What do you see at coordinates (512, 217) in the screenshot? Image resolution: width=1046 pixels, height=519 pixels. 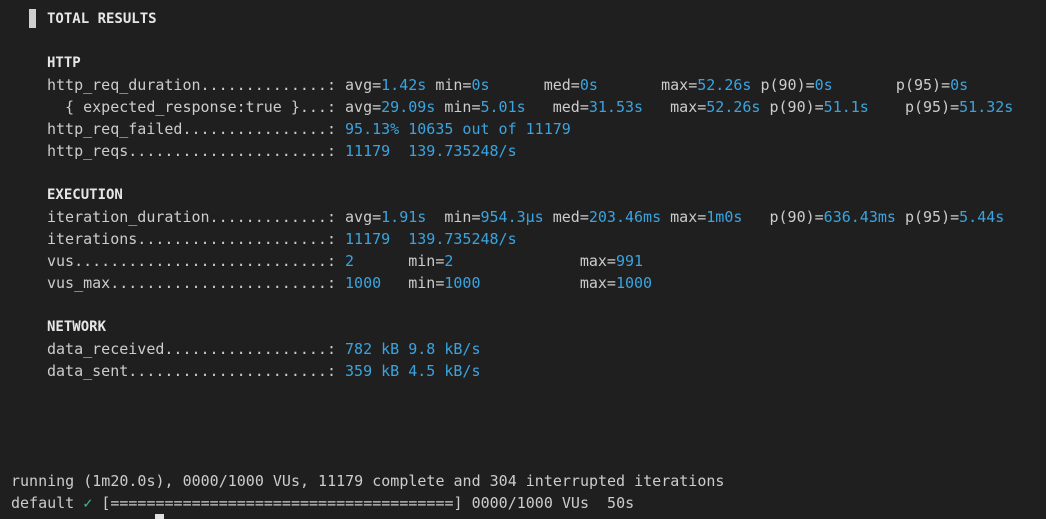 I see `min-value: 954.3µs` at bounding box center [512, 217].